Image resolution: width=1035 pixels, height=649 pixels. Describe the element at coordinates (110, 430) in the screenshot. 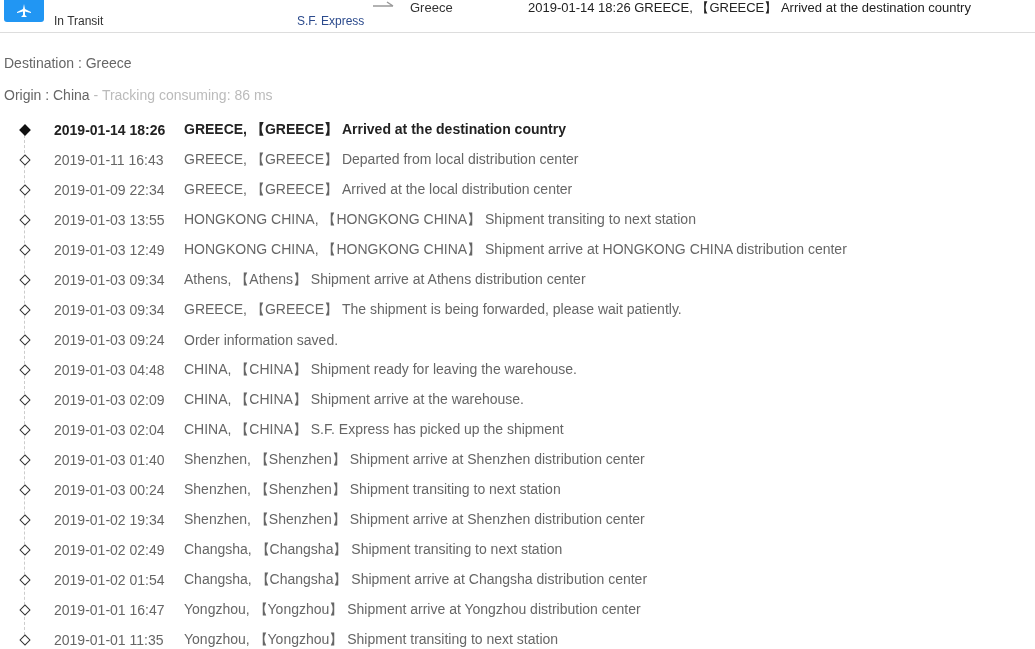

I see `event-time: 2019-01-03 02:04` at that location.